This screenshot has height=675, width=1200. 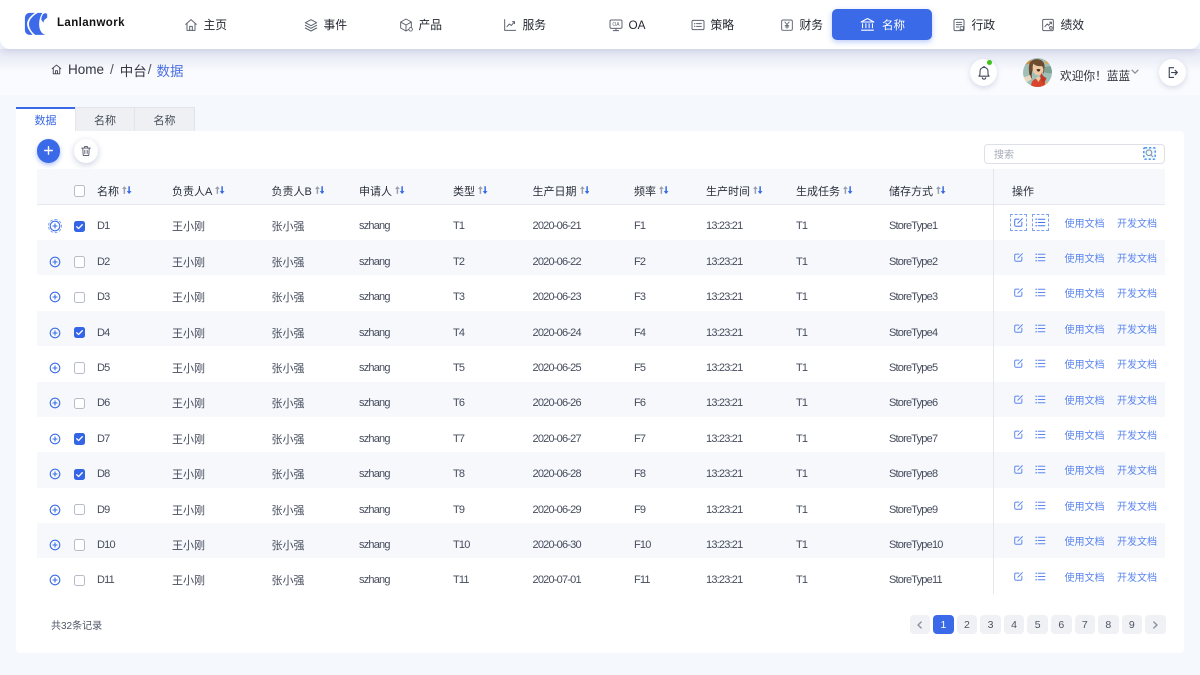 I want to click on svg-text: OA, so click(x=616, y=25).